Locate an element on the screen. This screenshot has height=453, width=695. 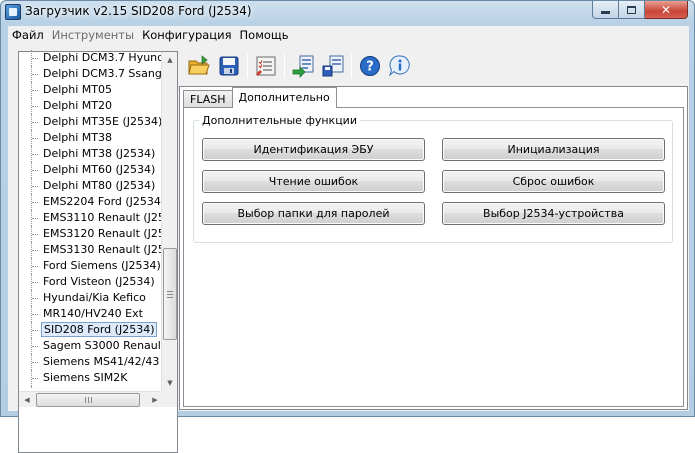
menu-configuration: Конфигурация is located at coordinates (186, 35).